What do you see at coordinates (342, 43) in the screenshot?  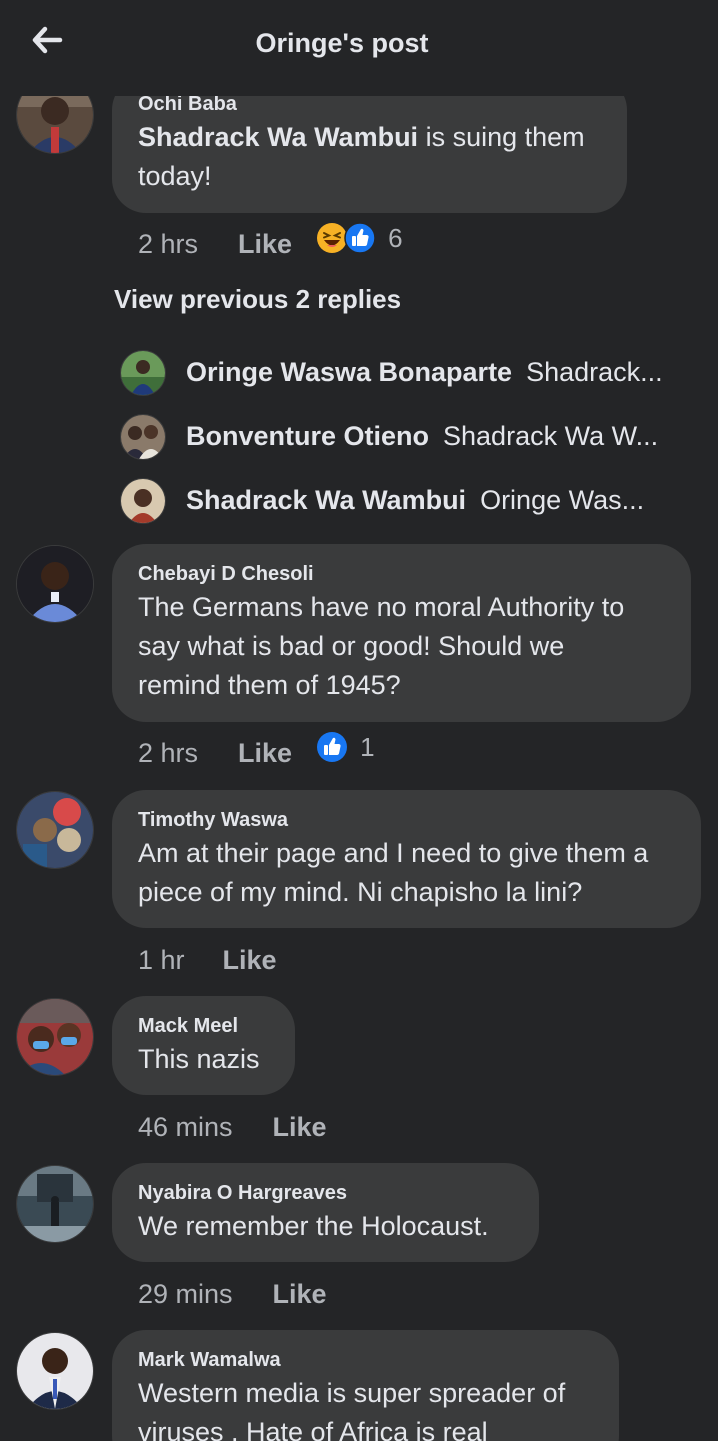 I see `page-title-text: Oringe's post` at bounding box center [342, 43].